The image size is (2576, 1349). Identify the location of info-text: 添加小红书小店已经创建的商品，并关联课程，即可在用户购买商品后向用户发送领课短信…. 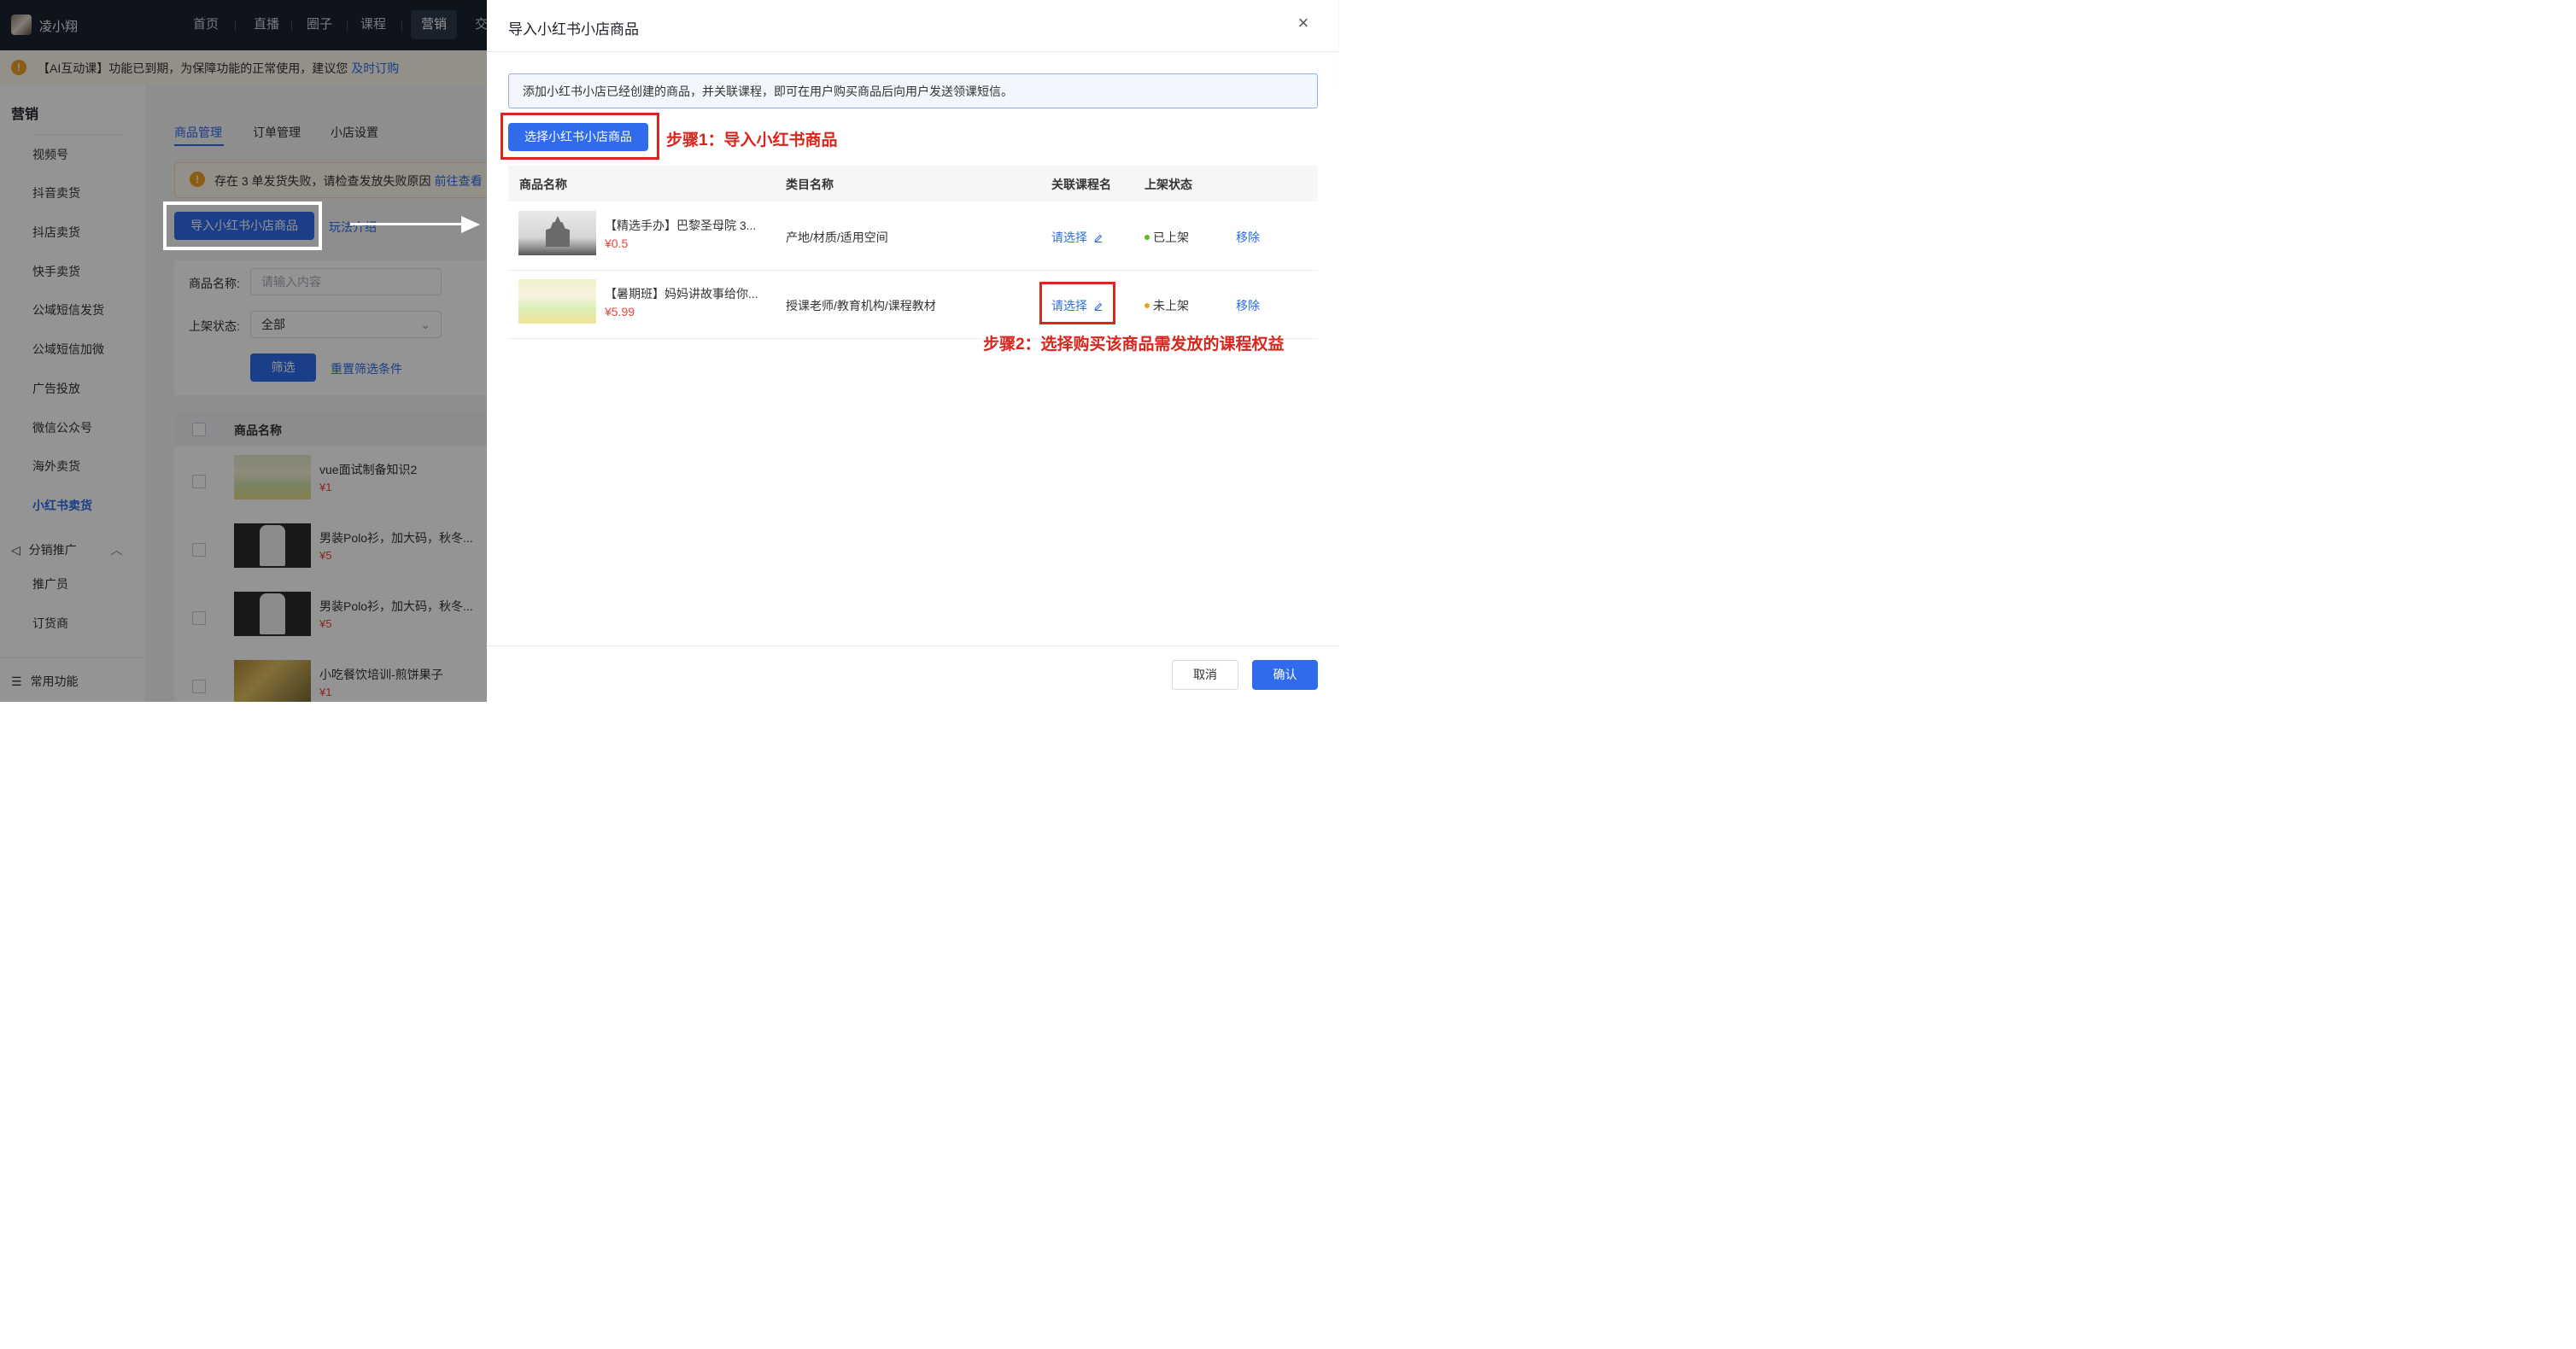
(767, 91).